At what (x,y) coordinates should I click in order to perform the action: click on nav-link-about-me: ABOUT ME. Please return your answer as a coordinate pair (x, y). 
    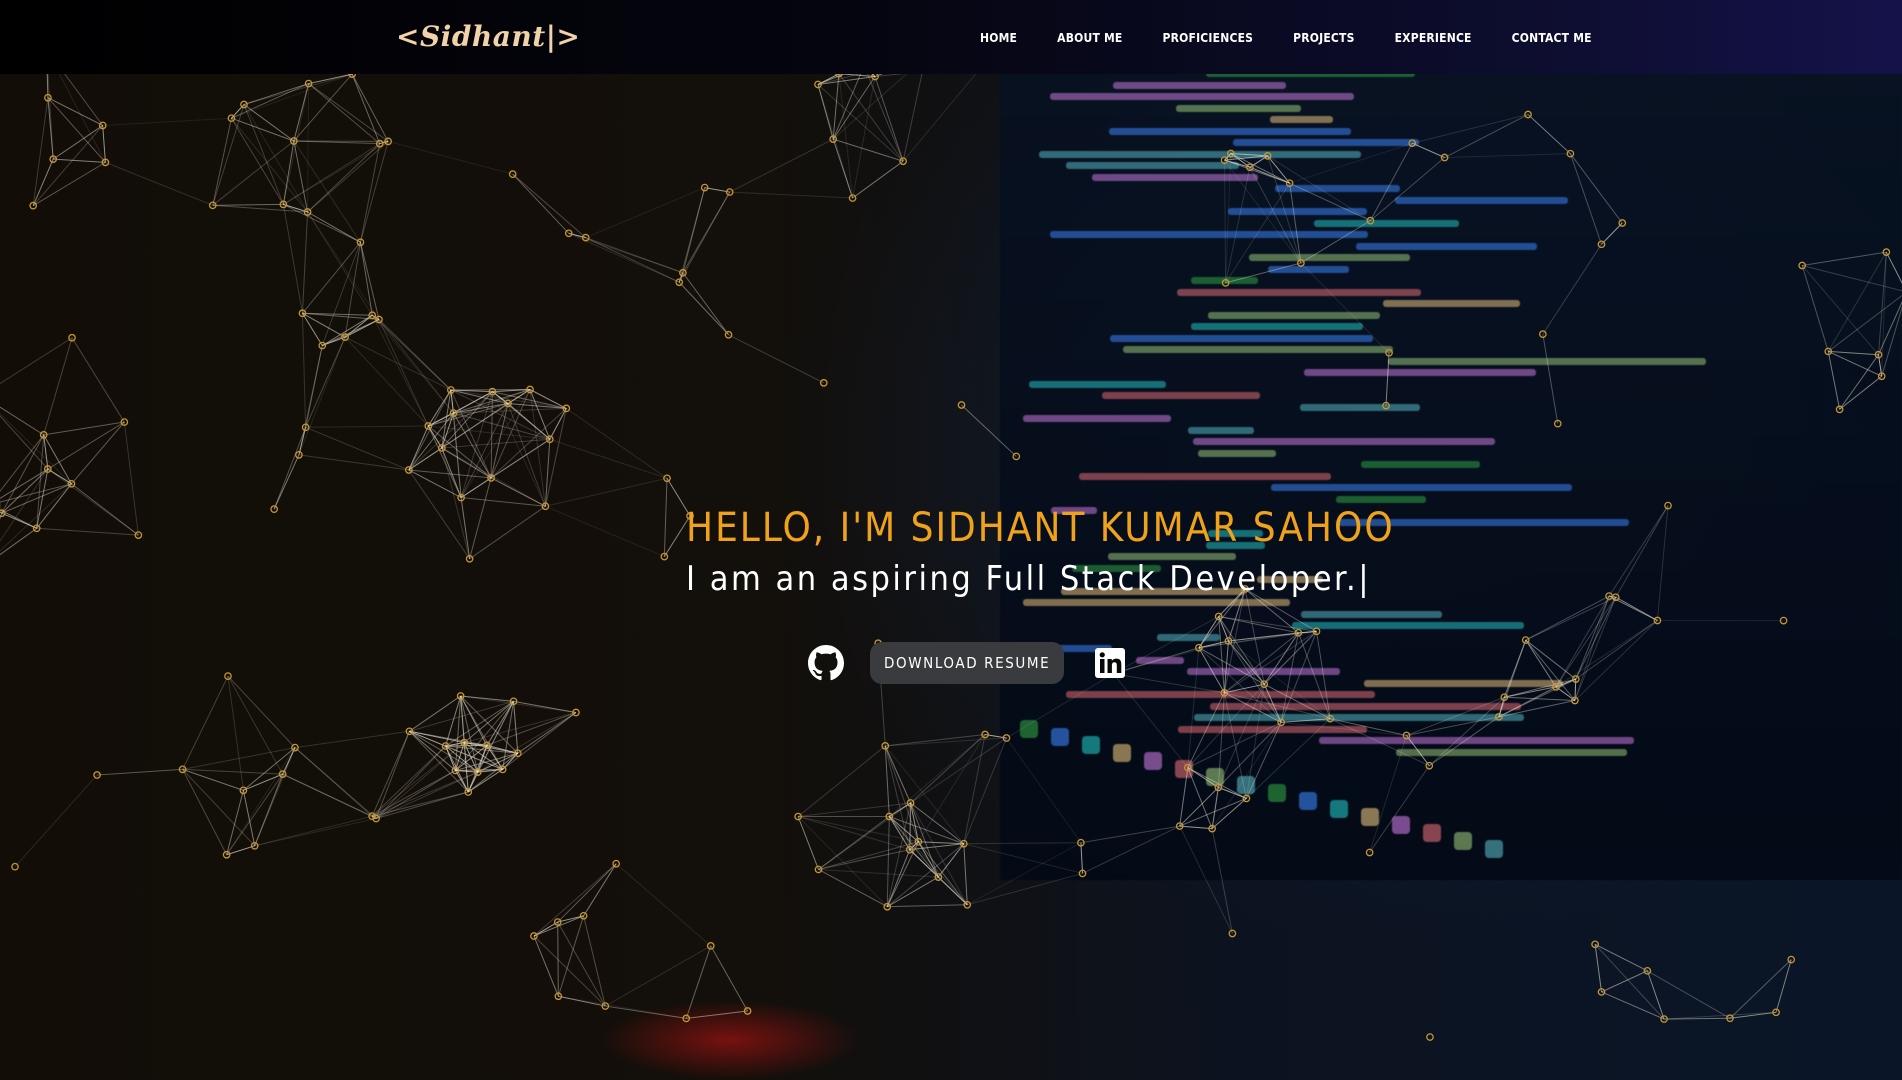
    Looking at the image, I should click on (1089, 38).